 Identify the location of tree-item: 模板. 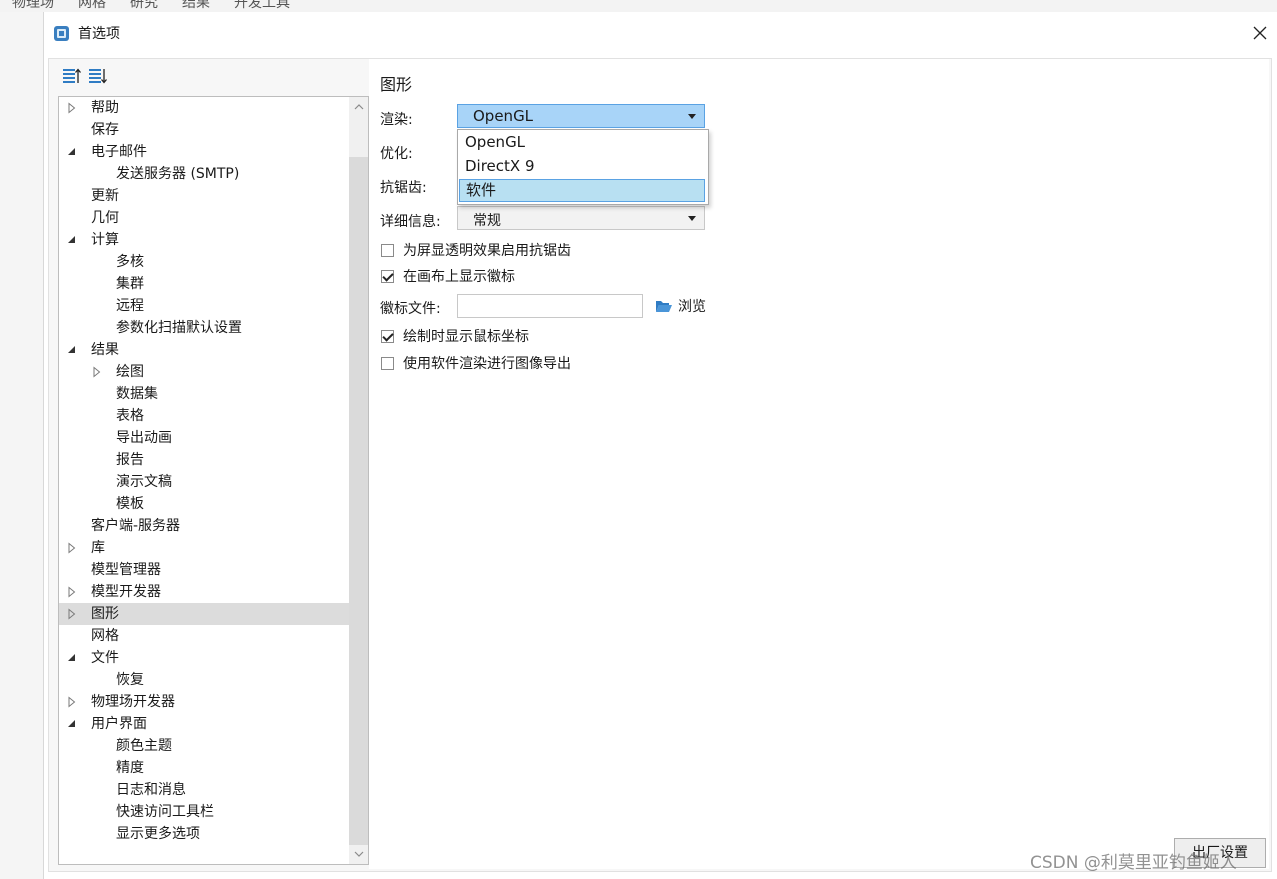
(204, 504).